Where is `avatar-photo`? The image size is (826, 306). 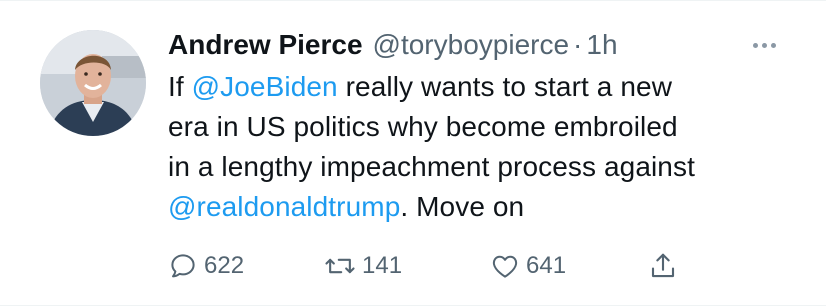 avatar-photo is located at coordinates (93, 83).